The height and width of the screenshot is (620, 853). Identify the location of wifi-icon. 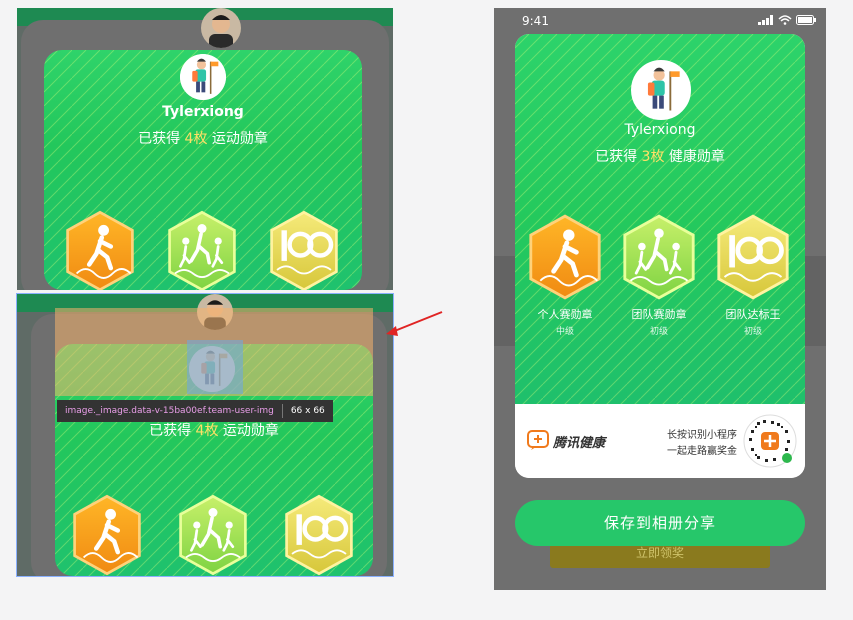
(785, 20).